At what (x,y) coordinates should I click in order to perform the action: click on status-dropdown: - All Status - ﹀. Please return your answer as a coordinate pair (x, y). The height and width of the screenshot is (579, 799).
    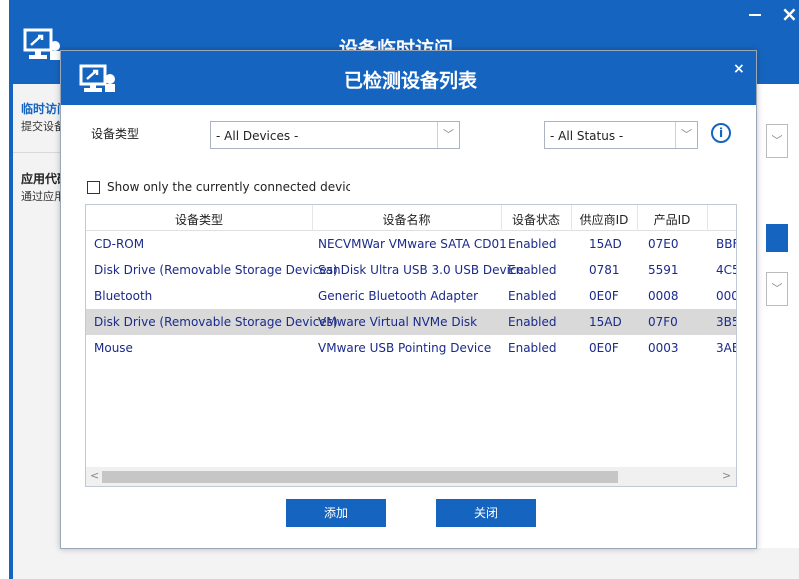
    Looking at the image, I should click on (621, 135).